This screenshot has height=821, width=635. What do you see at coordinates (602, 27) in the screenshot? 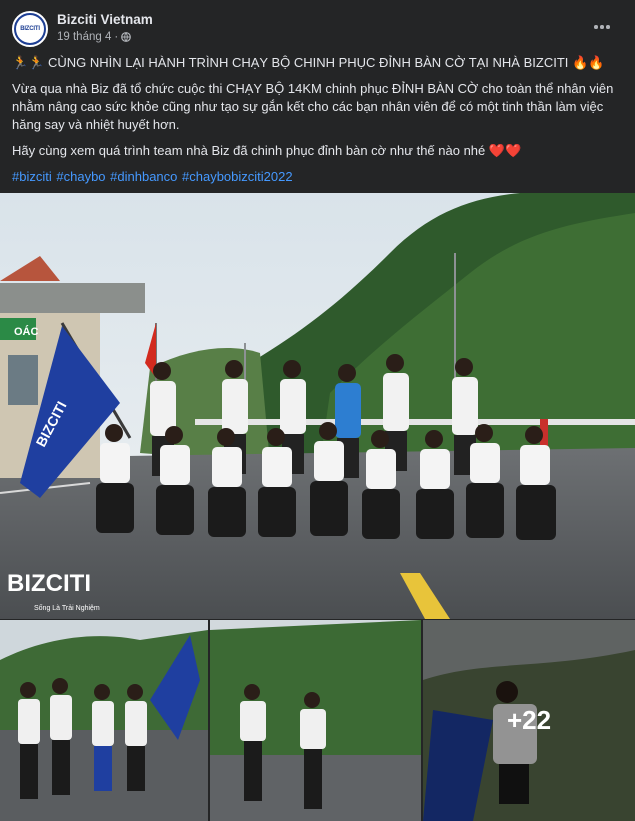
I see `more-options-icon` at bounding box center [602, 27].